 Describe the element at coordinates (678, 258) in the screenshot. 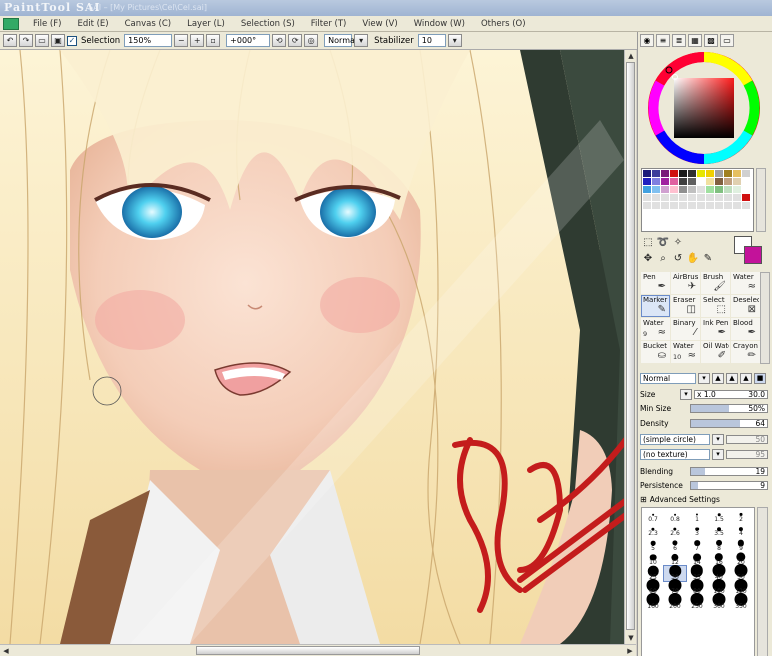

I see `rotate-icon: ↺` at that location.